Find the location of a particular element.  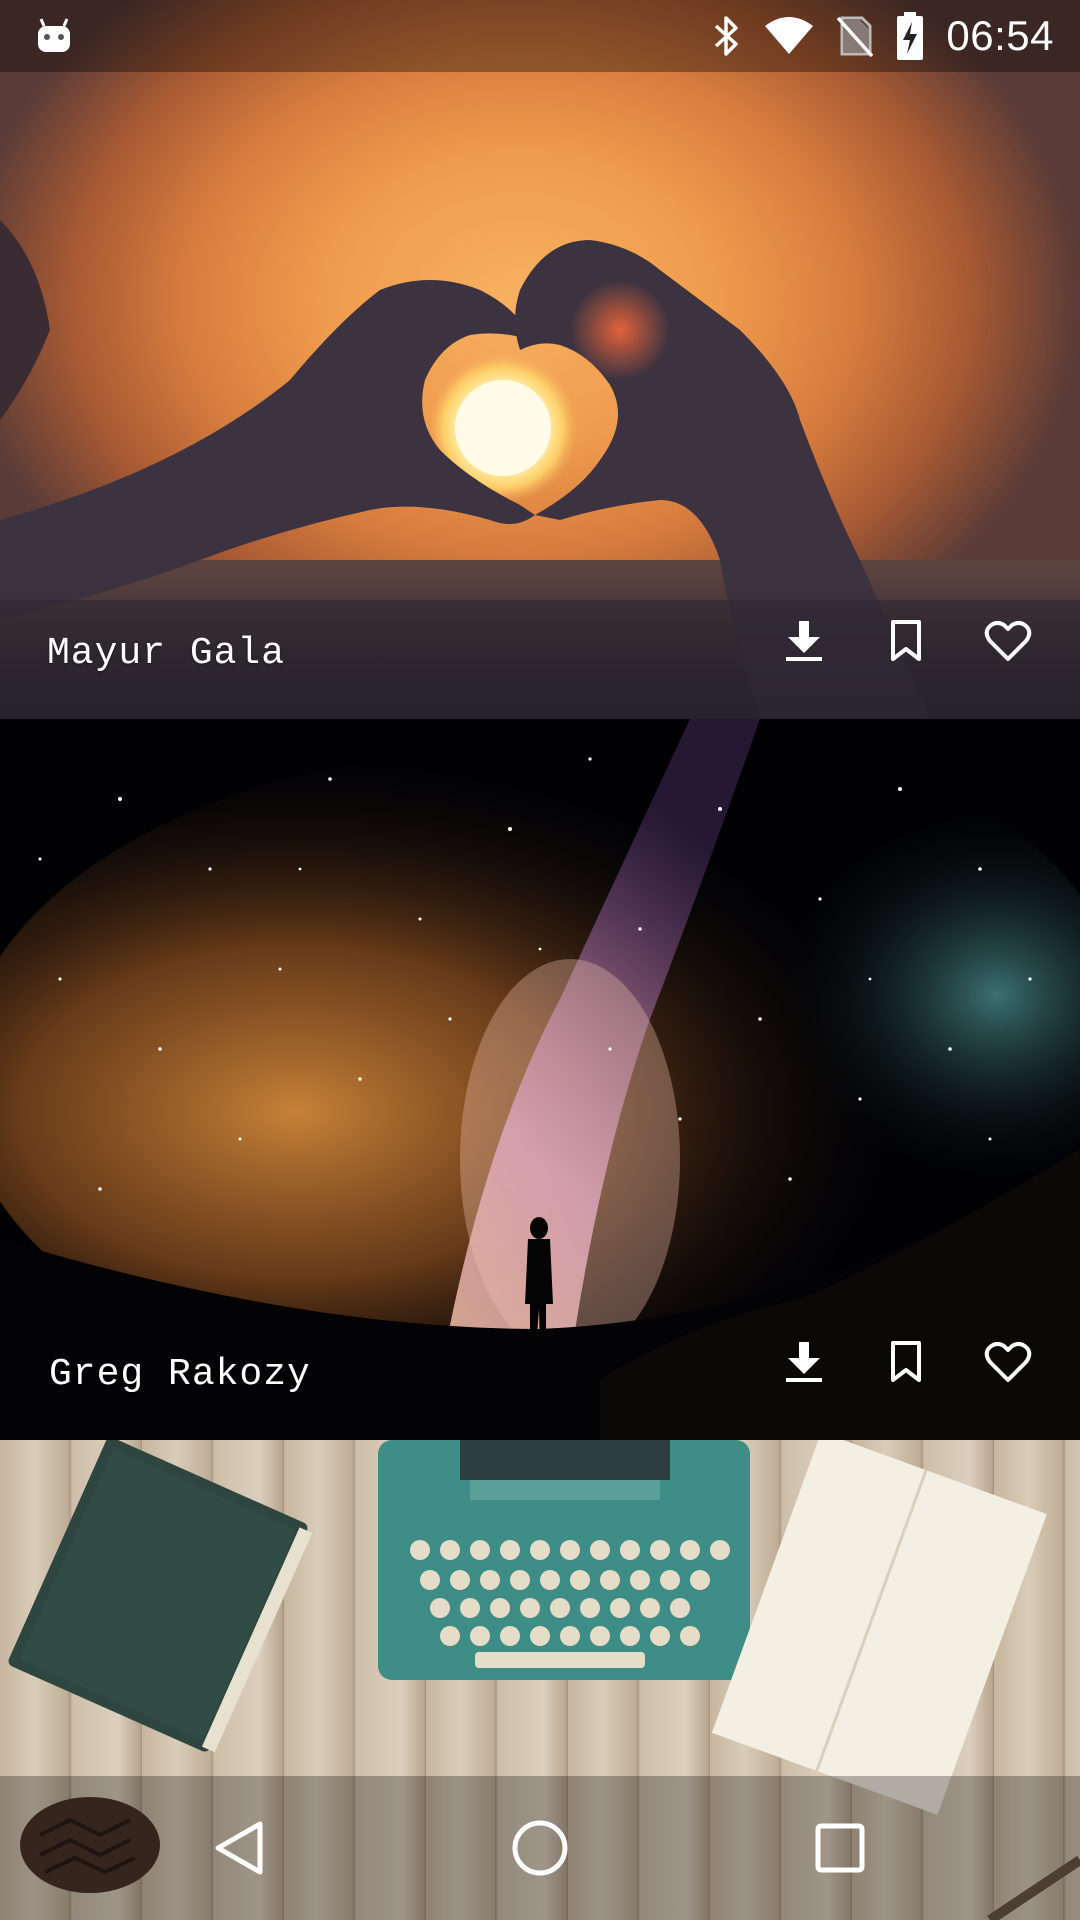

back-icon is located at coordinates (239, 1848).